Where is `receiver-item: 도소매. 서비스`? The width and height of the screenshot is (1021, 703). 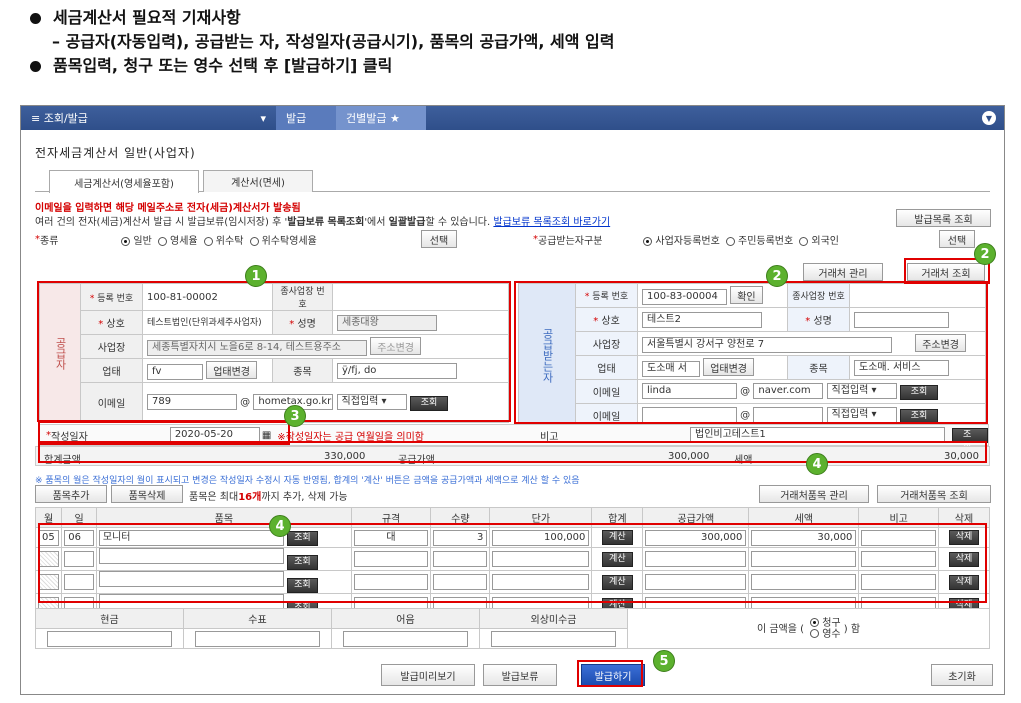 receiver-item: 도소매. 서비스 is located at coordinates (901, 367).